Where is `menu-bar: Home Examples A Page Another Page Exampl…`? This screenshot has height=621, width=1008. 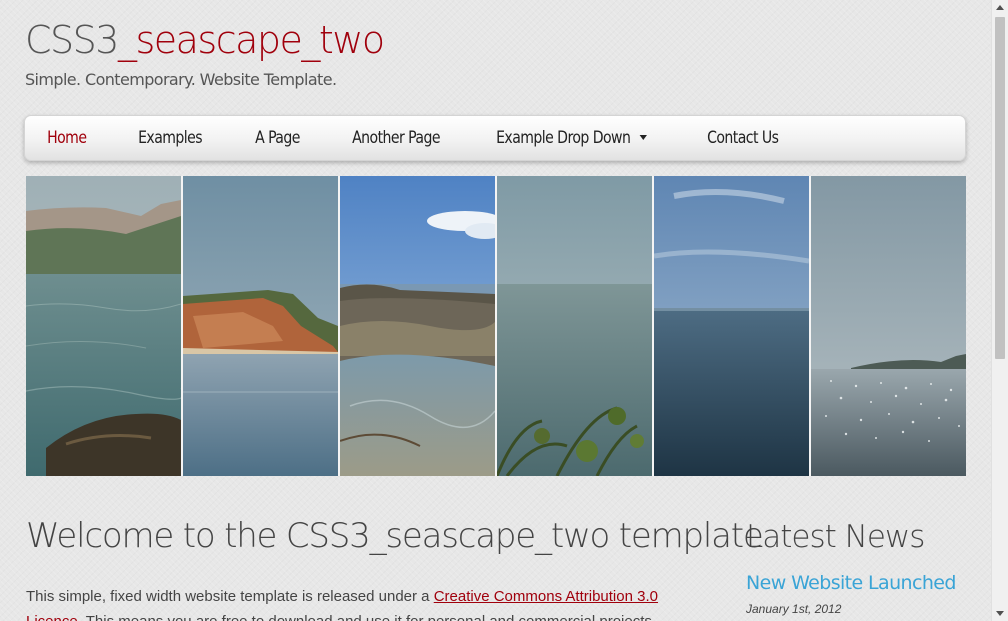 menu-bar: Home Examples A Page Another Page Exampl… is located at coordinates (495, 138).